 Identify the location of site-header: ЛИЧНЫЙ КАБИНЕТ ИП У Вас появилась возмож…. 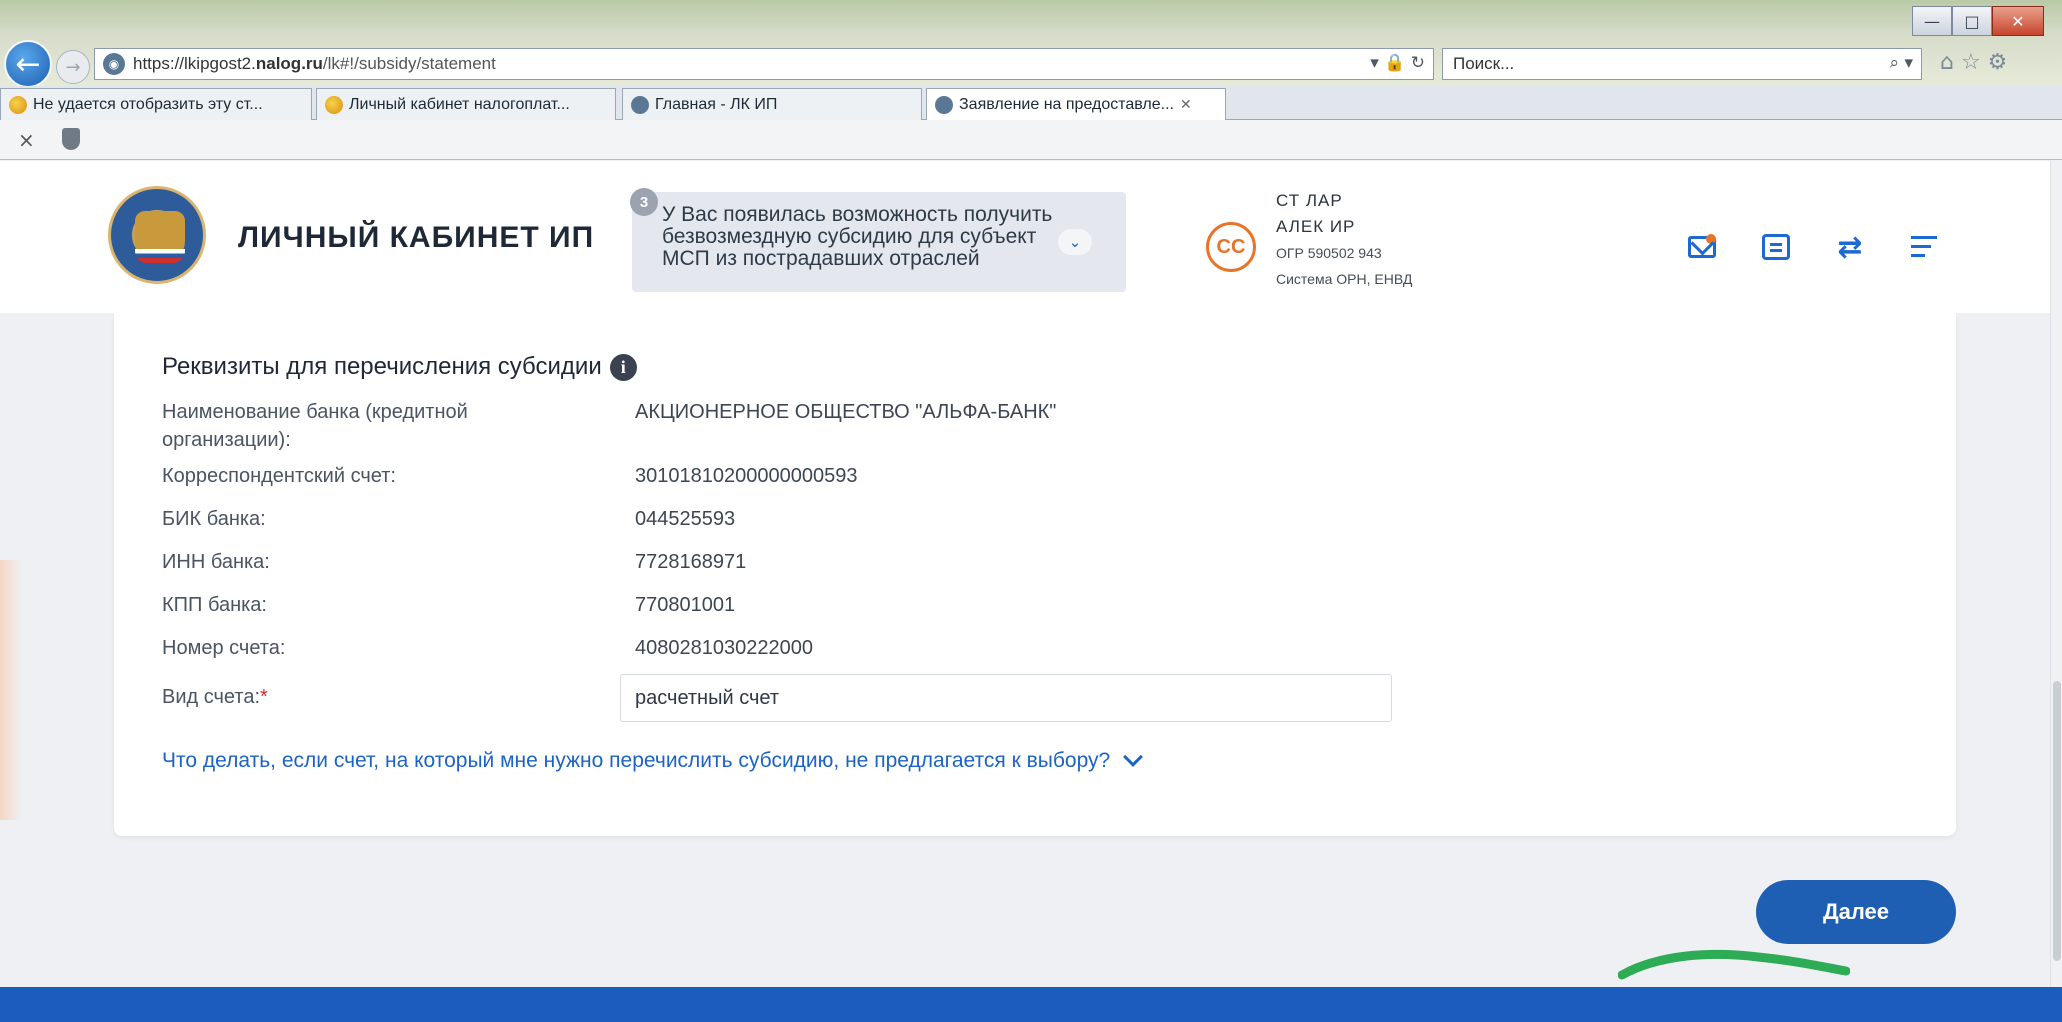
(1031, 237).